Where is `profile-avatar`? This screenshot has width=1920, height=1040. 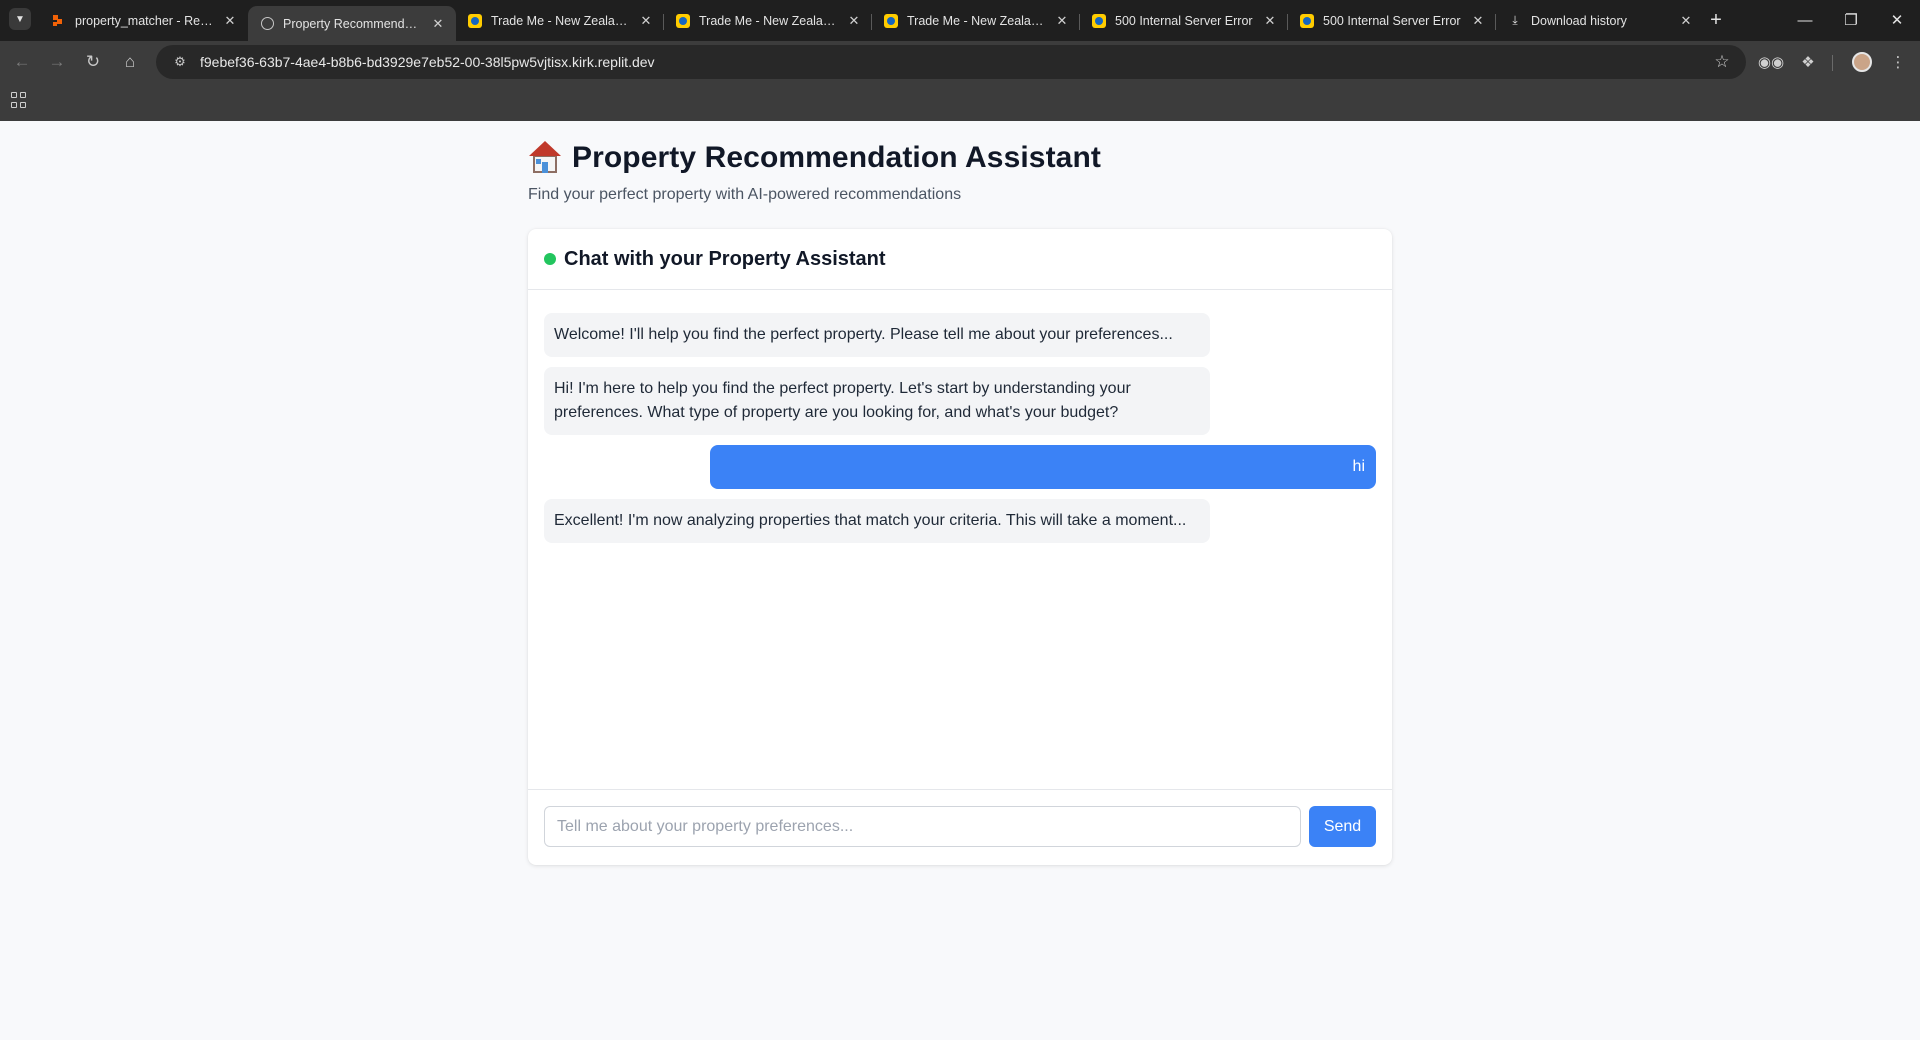 profile-avatar is located at coordinates (1862, 62).